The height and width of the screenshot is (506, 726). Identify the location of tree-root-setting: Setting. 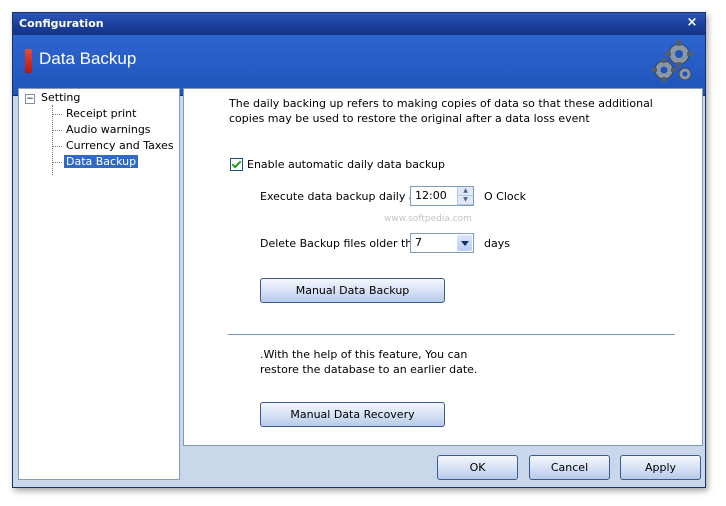
(60, 97).